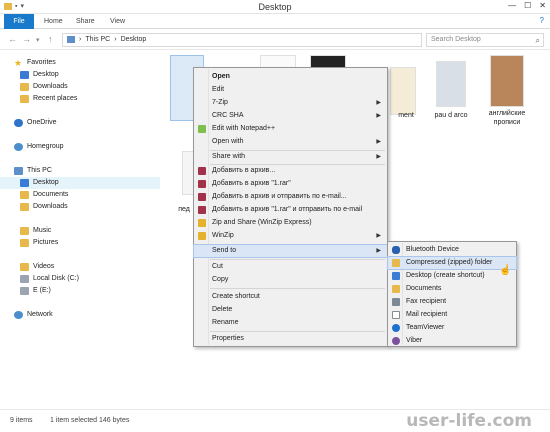 The width and height of the screenshot is (550, 432). I want to click on sendto-compressed-folder: Compressed (zipped) folder, so click(452, 263).